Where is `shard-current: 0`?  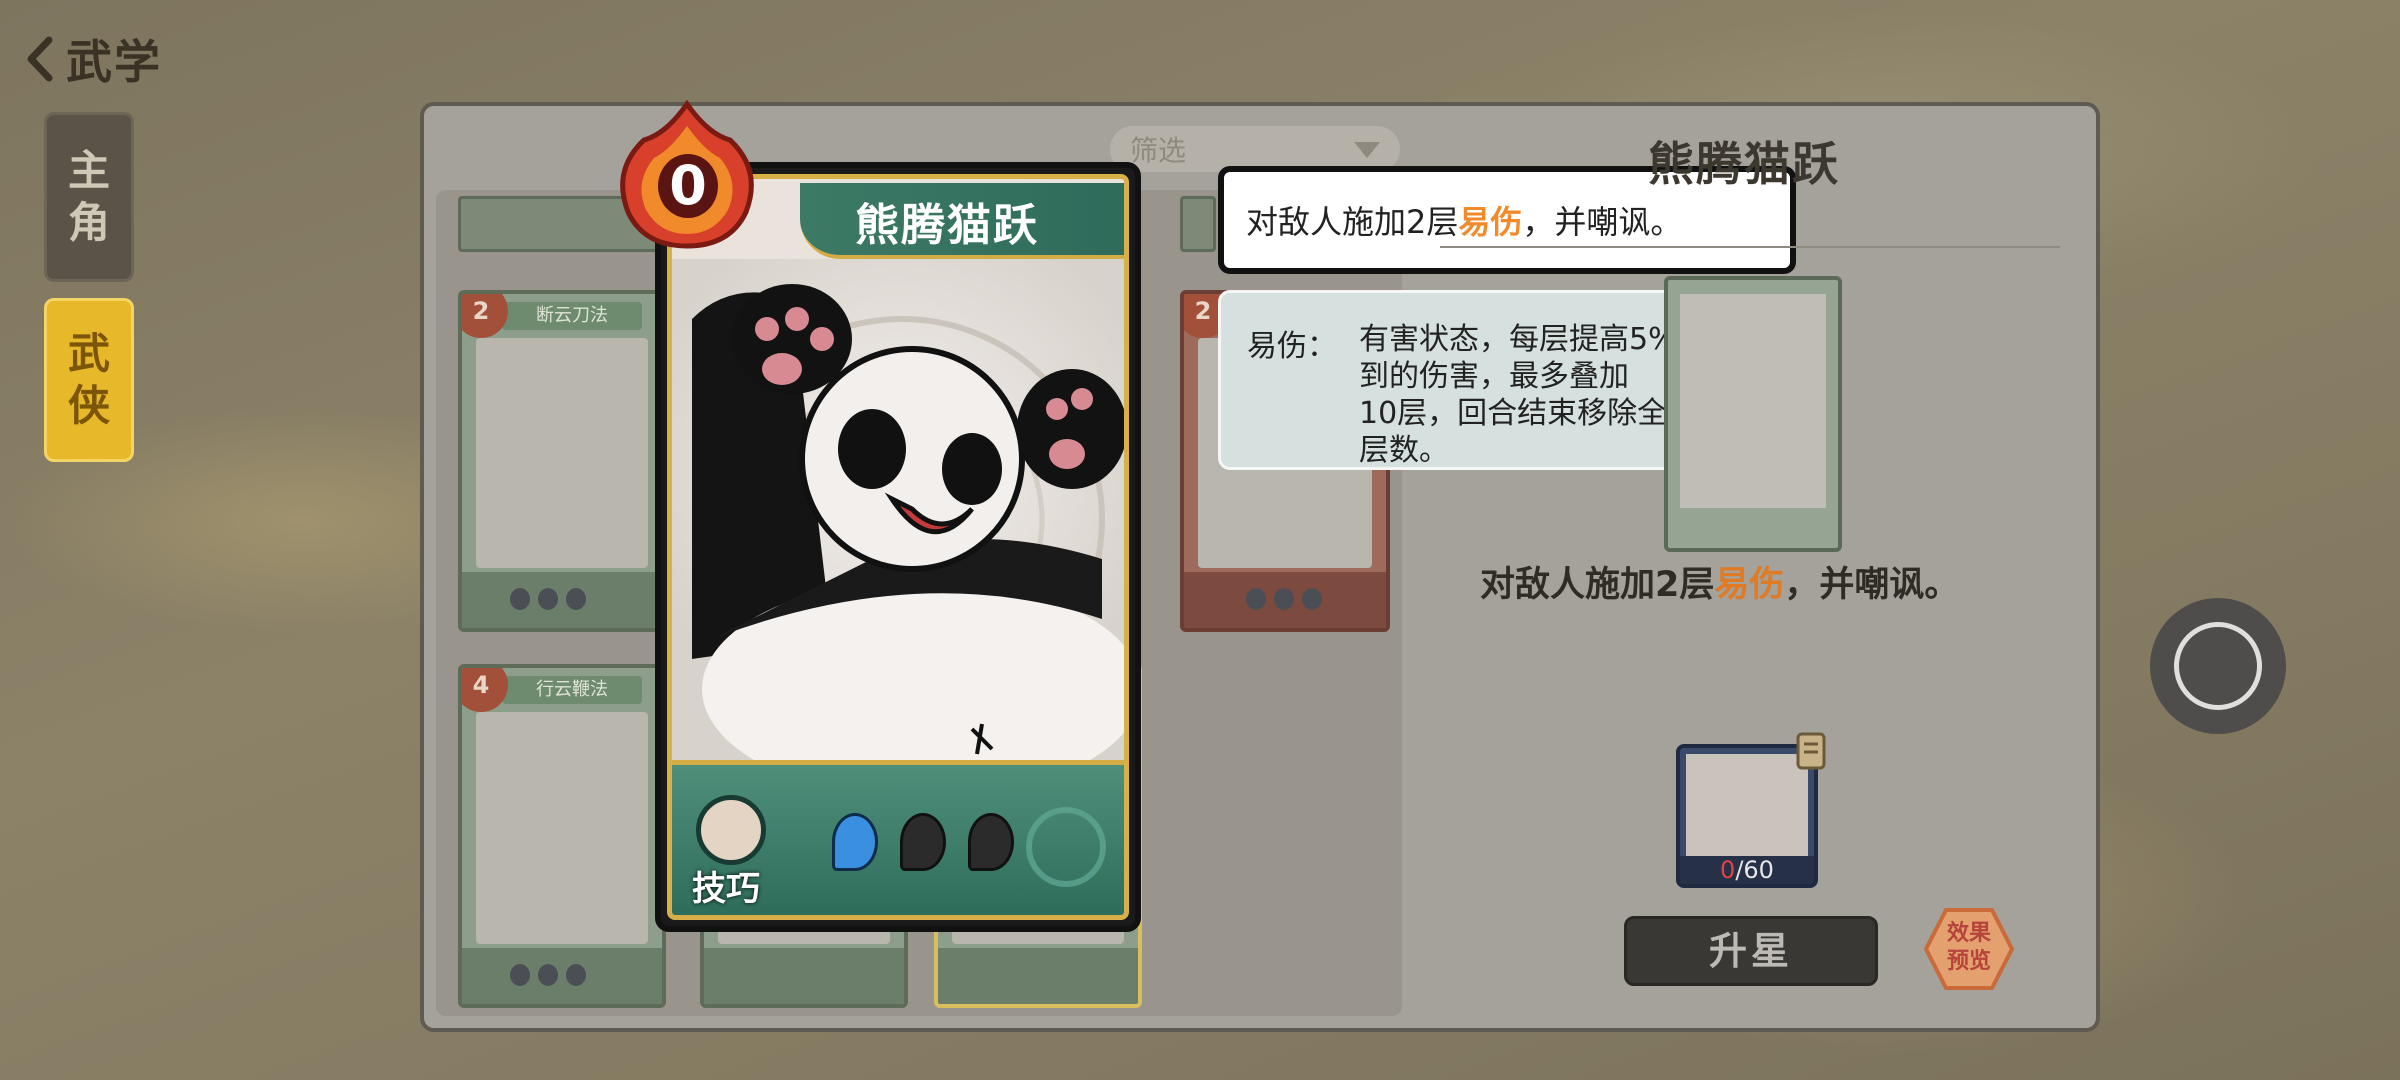 shard-current: 0 is located at coordinates (1728, 870).